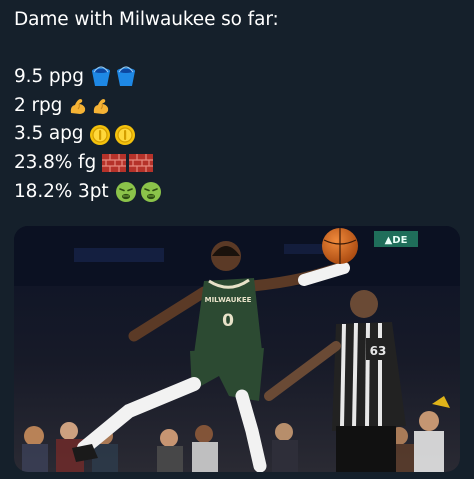 This screenshot has height=479, width=474. Describe the element at coordinates (138, 192) in the screenshot. I see `nauseated-face-icon` at that location.